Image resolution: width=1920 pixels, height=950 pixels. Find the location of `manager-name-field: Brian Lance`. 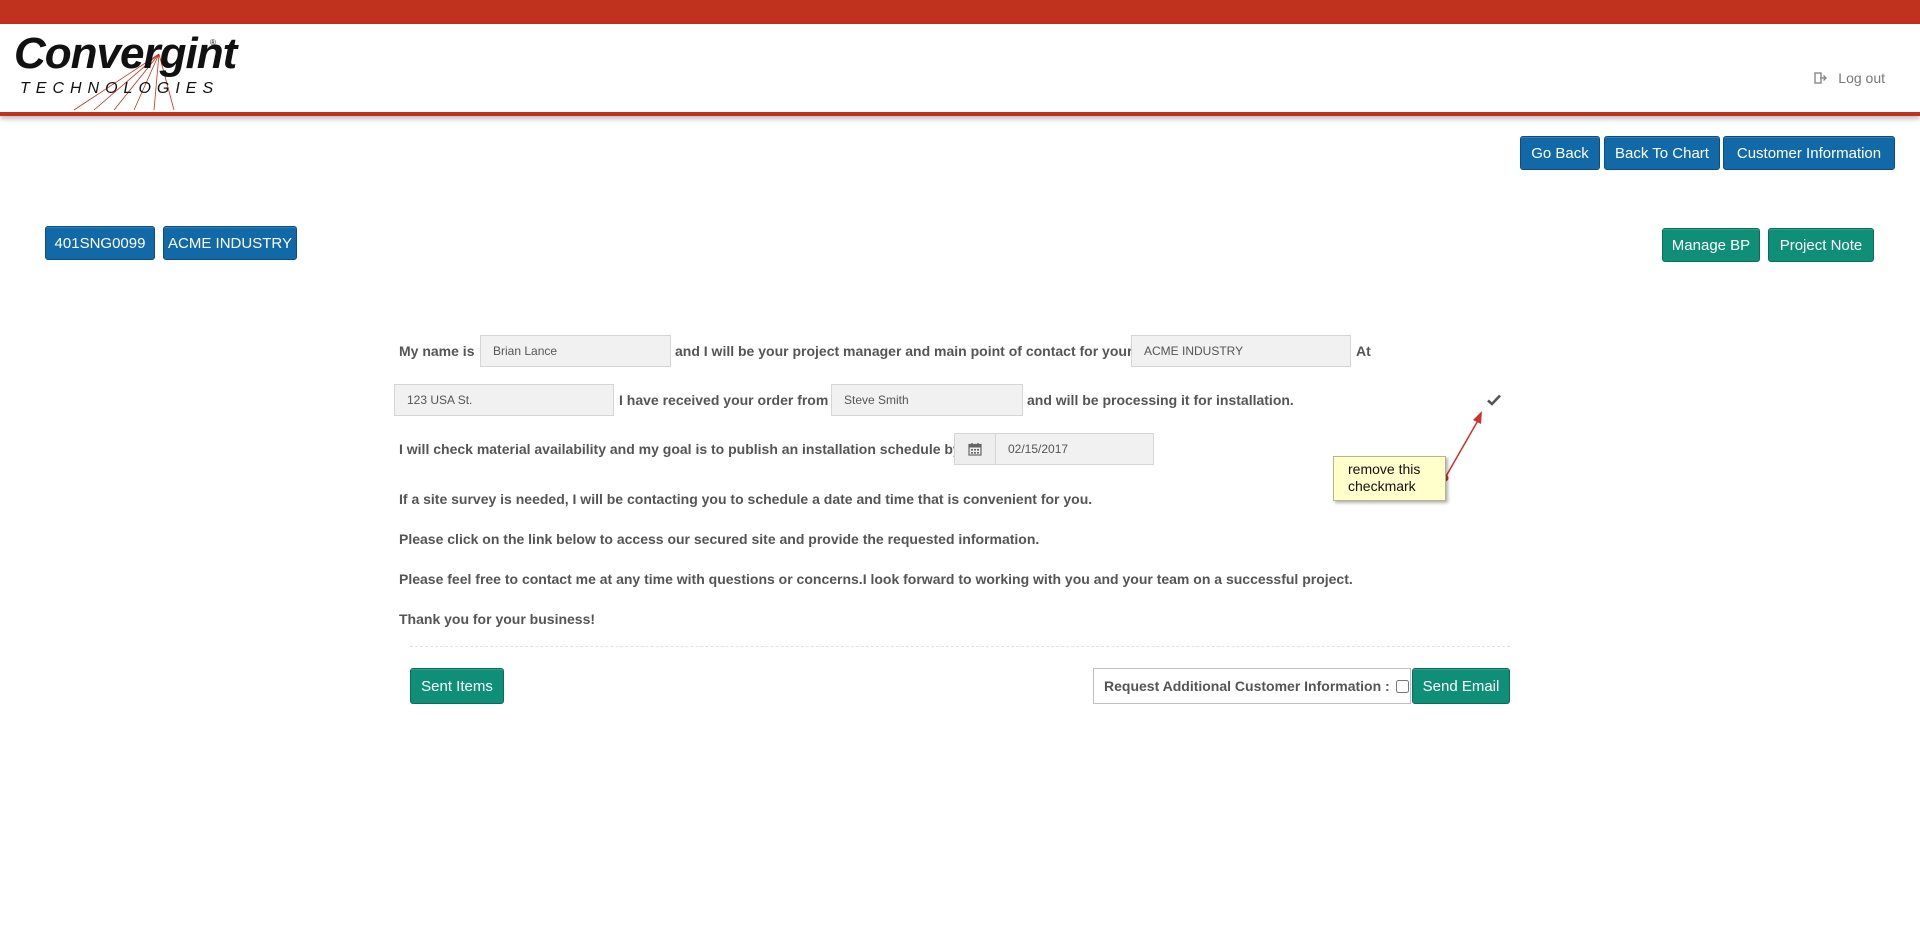

manager-name-field: Brian Lance is located at coordinates (575, 351).